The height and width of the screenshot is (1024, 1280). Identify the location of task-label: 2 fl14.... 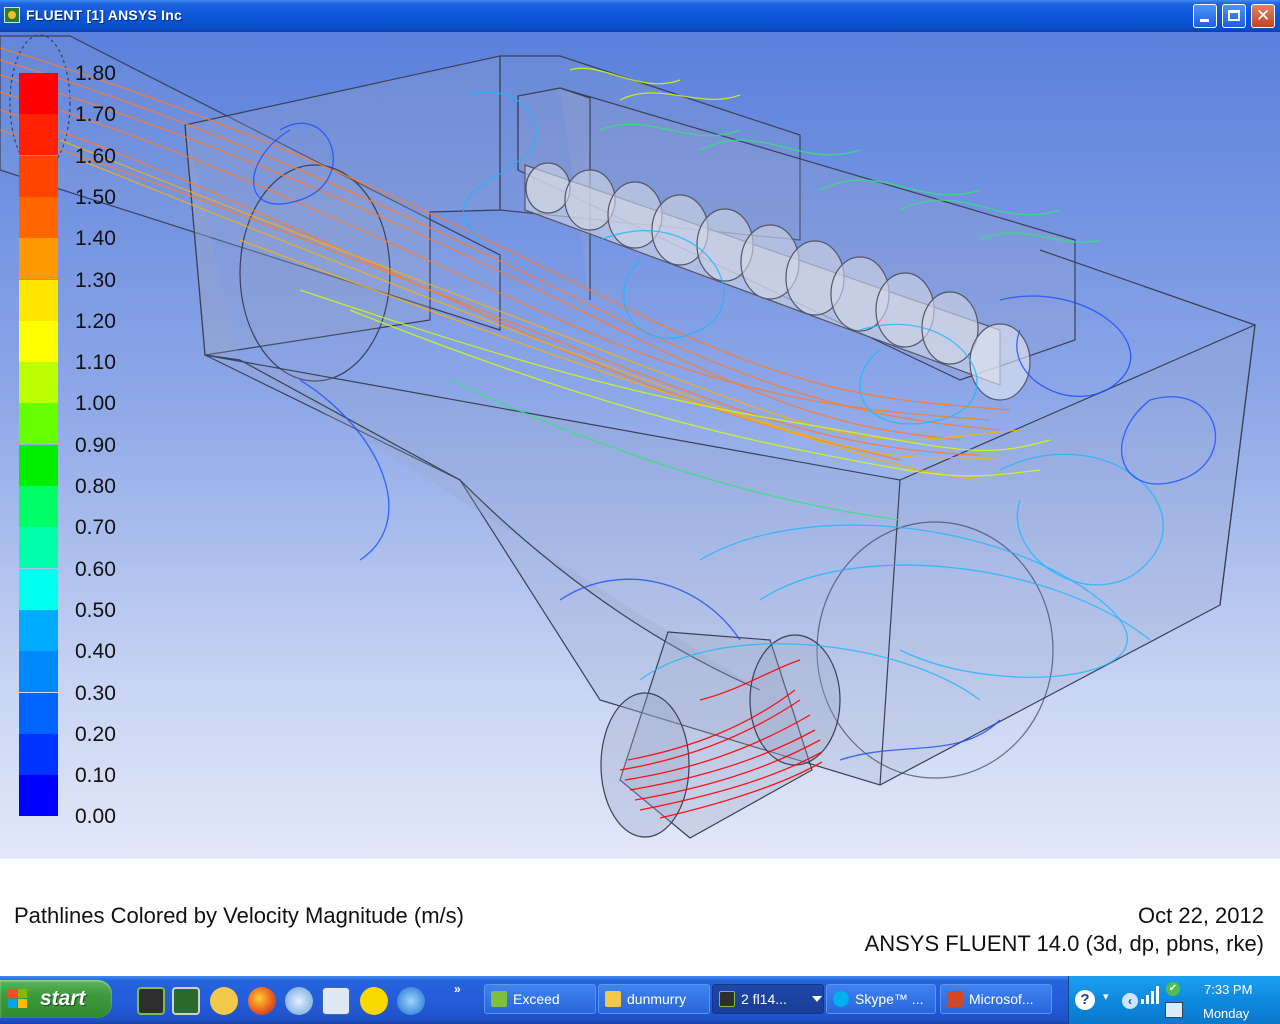
(764, 999).